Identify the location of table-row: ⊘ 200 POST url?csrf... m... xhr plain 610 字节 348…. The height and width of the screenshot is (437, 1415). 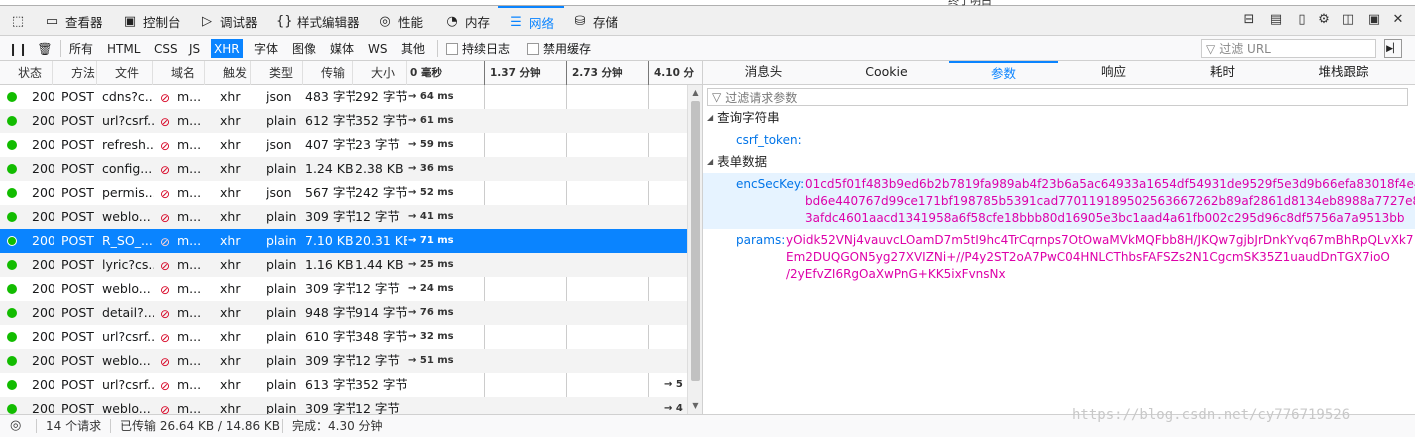
(343, 337).